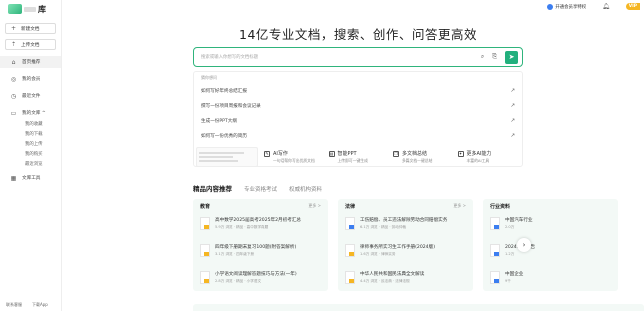 The width and height of the screenshot is (644, 311). Describe the element at coordinates (405, 253) in the screenshot. I see `doc-item: 律师事务所实习生工作手册(2024版) 1.6万 浏览 · 律师实务` at that location.